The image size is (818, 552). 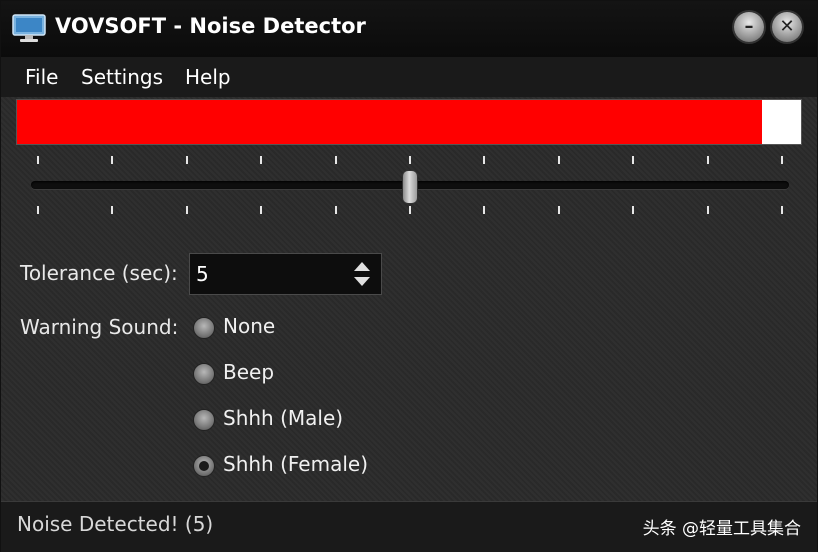 What do you see at coordinates (410, 187) in the screenshot?
I see `threshold-slider-thumb` at bounding box center [410, 187].